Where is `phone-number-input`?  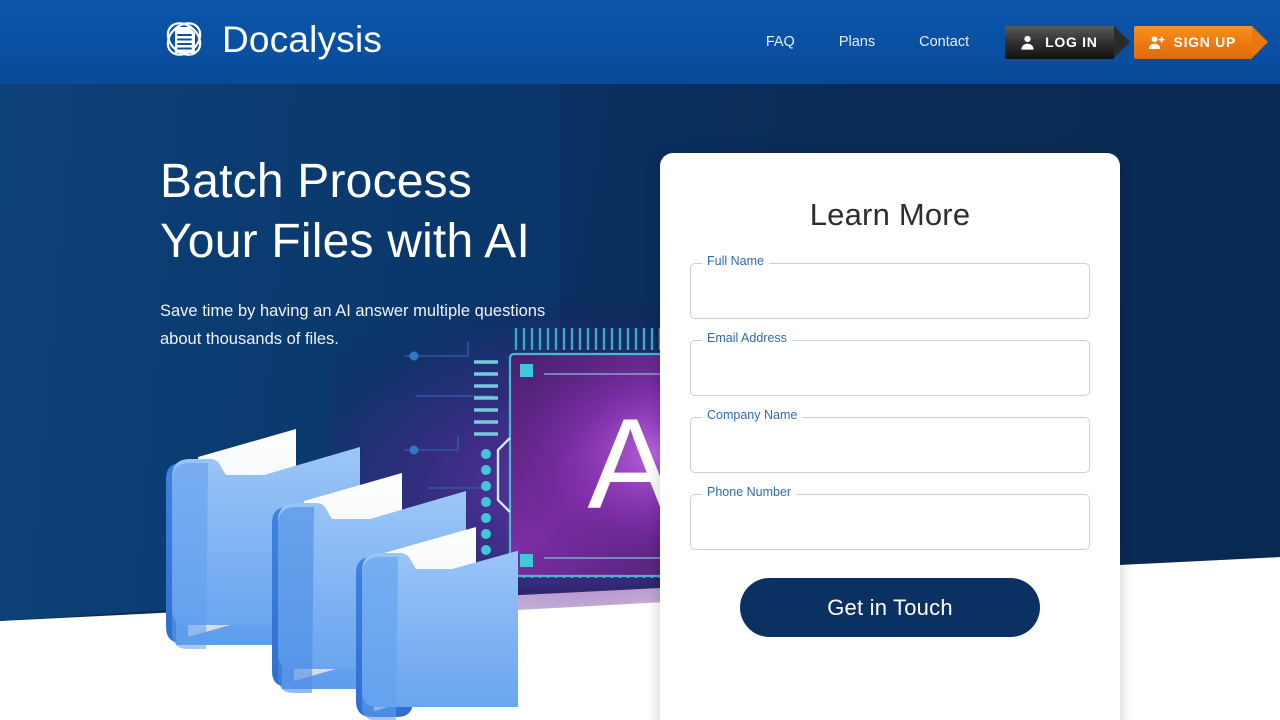 phone-number-input is located at coordinates (890, 522).